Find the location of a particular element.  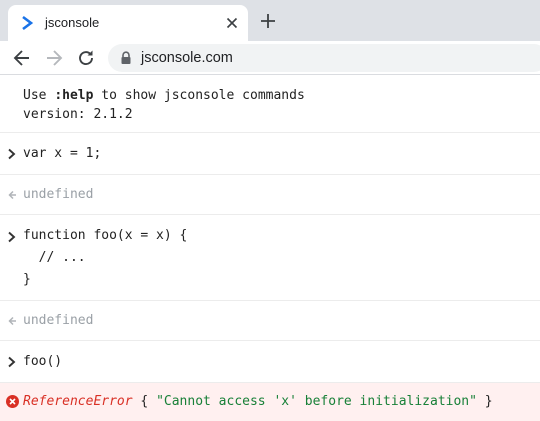

jsconsole-favicon-icon is located at coordinates (28, 23).